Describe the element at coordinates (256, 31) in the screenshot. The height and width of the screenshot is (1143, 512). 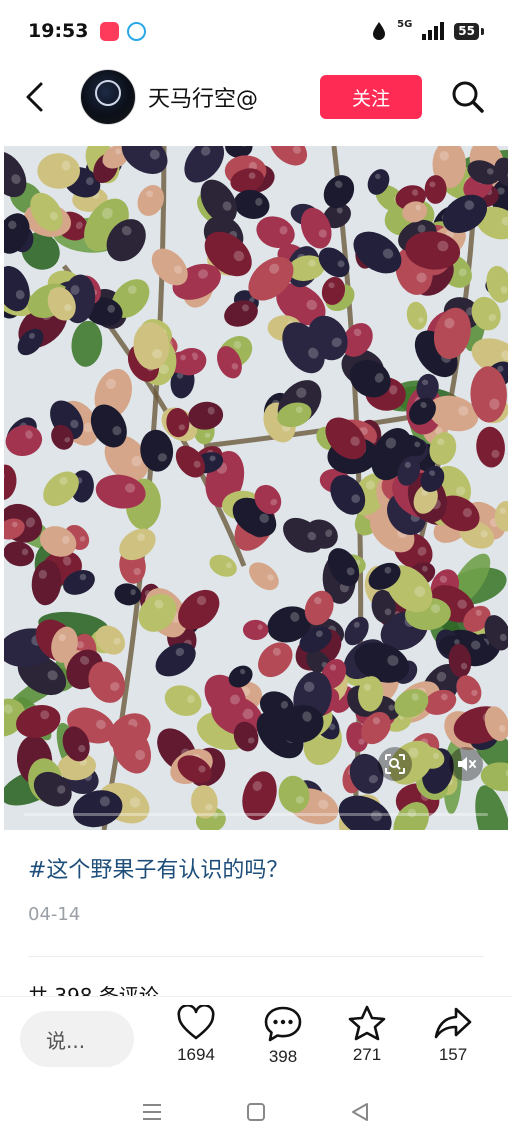
I see `status-bar: 19:53 5G 55` at that location.